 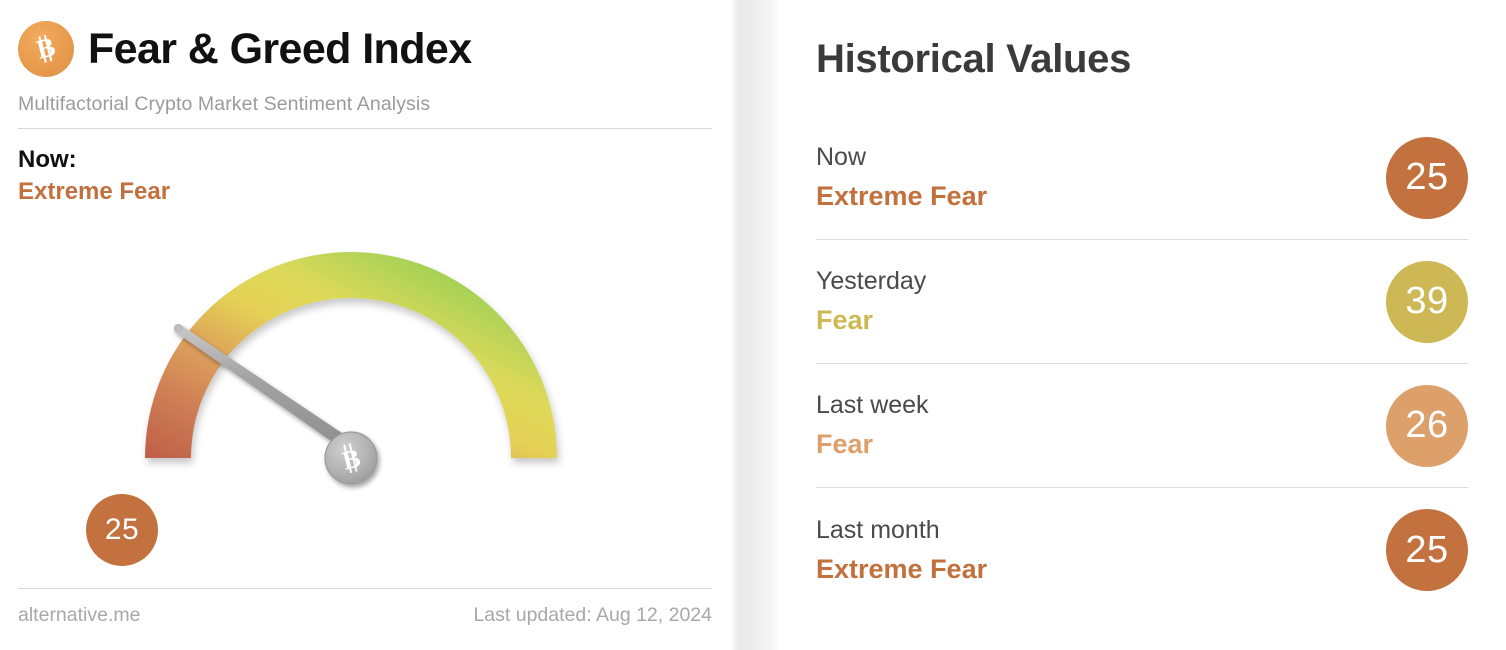 What do you see at coordinates (79, 615) in the screenshot?
I see `source-link: alternative.me` at bounding box center [79, 615].